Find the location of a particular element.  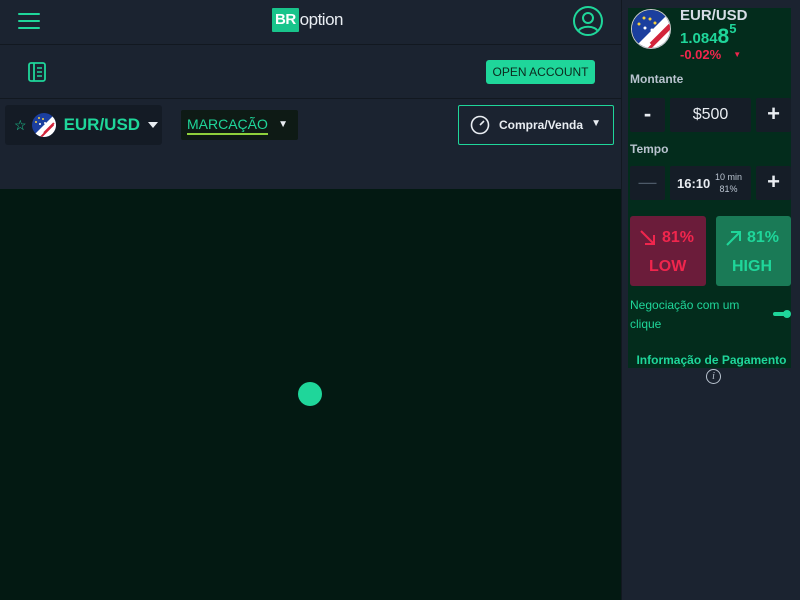

top-bar: BR option is located at coordinates (310, 22).